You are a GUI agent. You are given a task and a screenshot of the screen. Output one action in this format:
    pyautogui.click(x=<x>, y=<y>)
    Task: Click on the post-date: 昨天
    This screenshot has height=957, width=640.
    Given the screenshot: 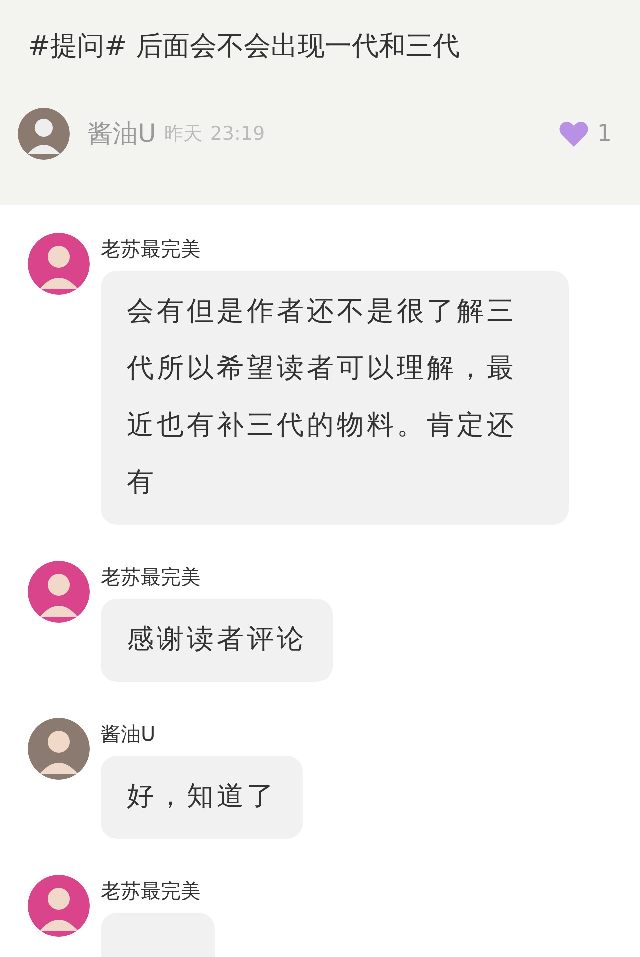 What is the action you would take?
    pyautogui.click(x=183, y=134)
    